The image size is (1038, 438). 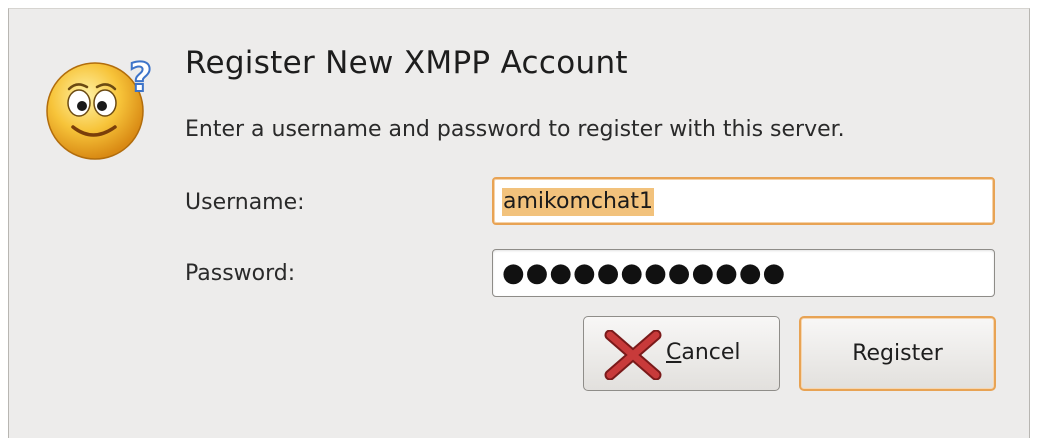 What do you see at coordinates (103, 105) in the screenshot?
I see `smiley-question-icon: ?` at bounding box center [103, 105].